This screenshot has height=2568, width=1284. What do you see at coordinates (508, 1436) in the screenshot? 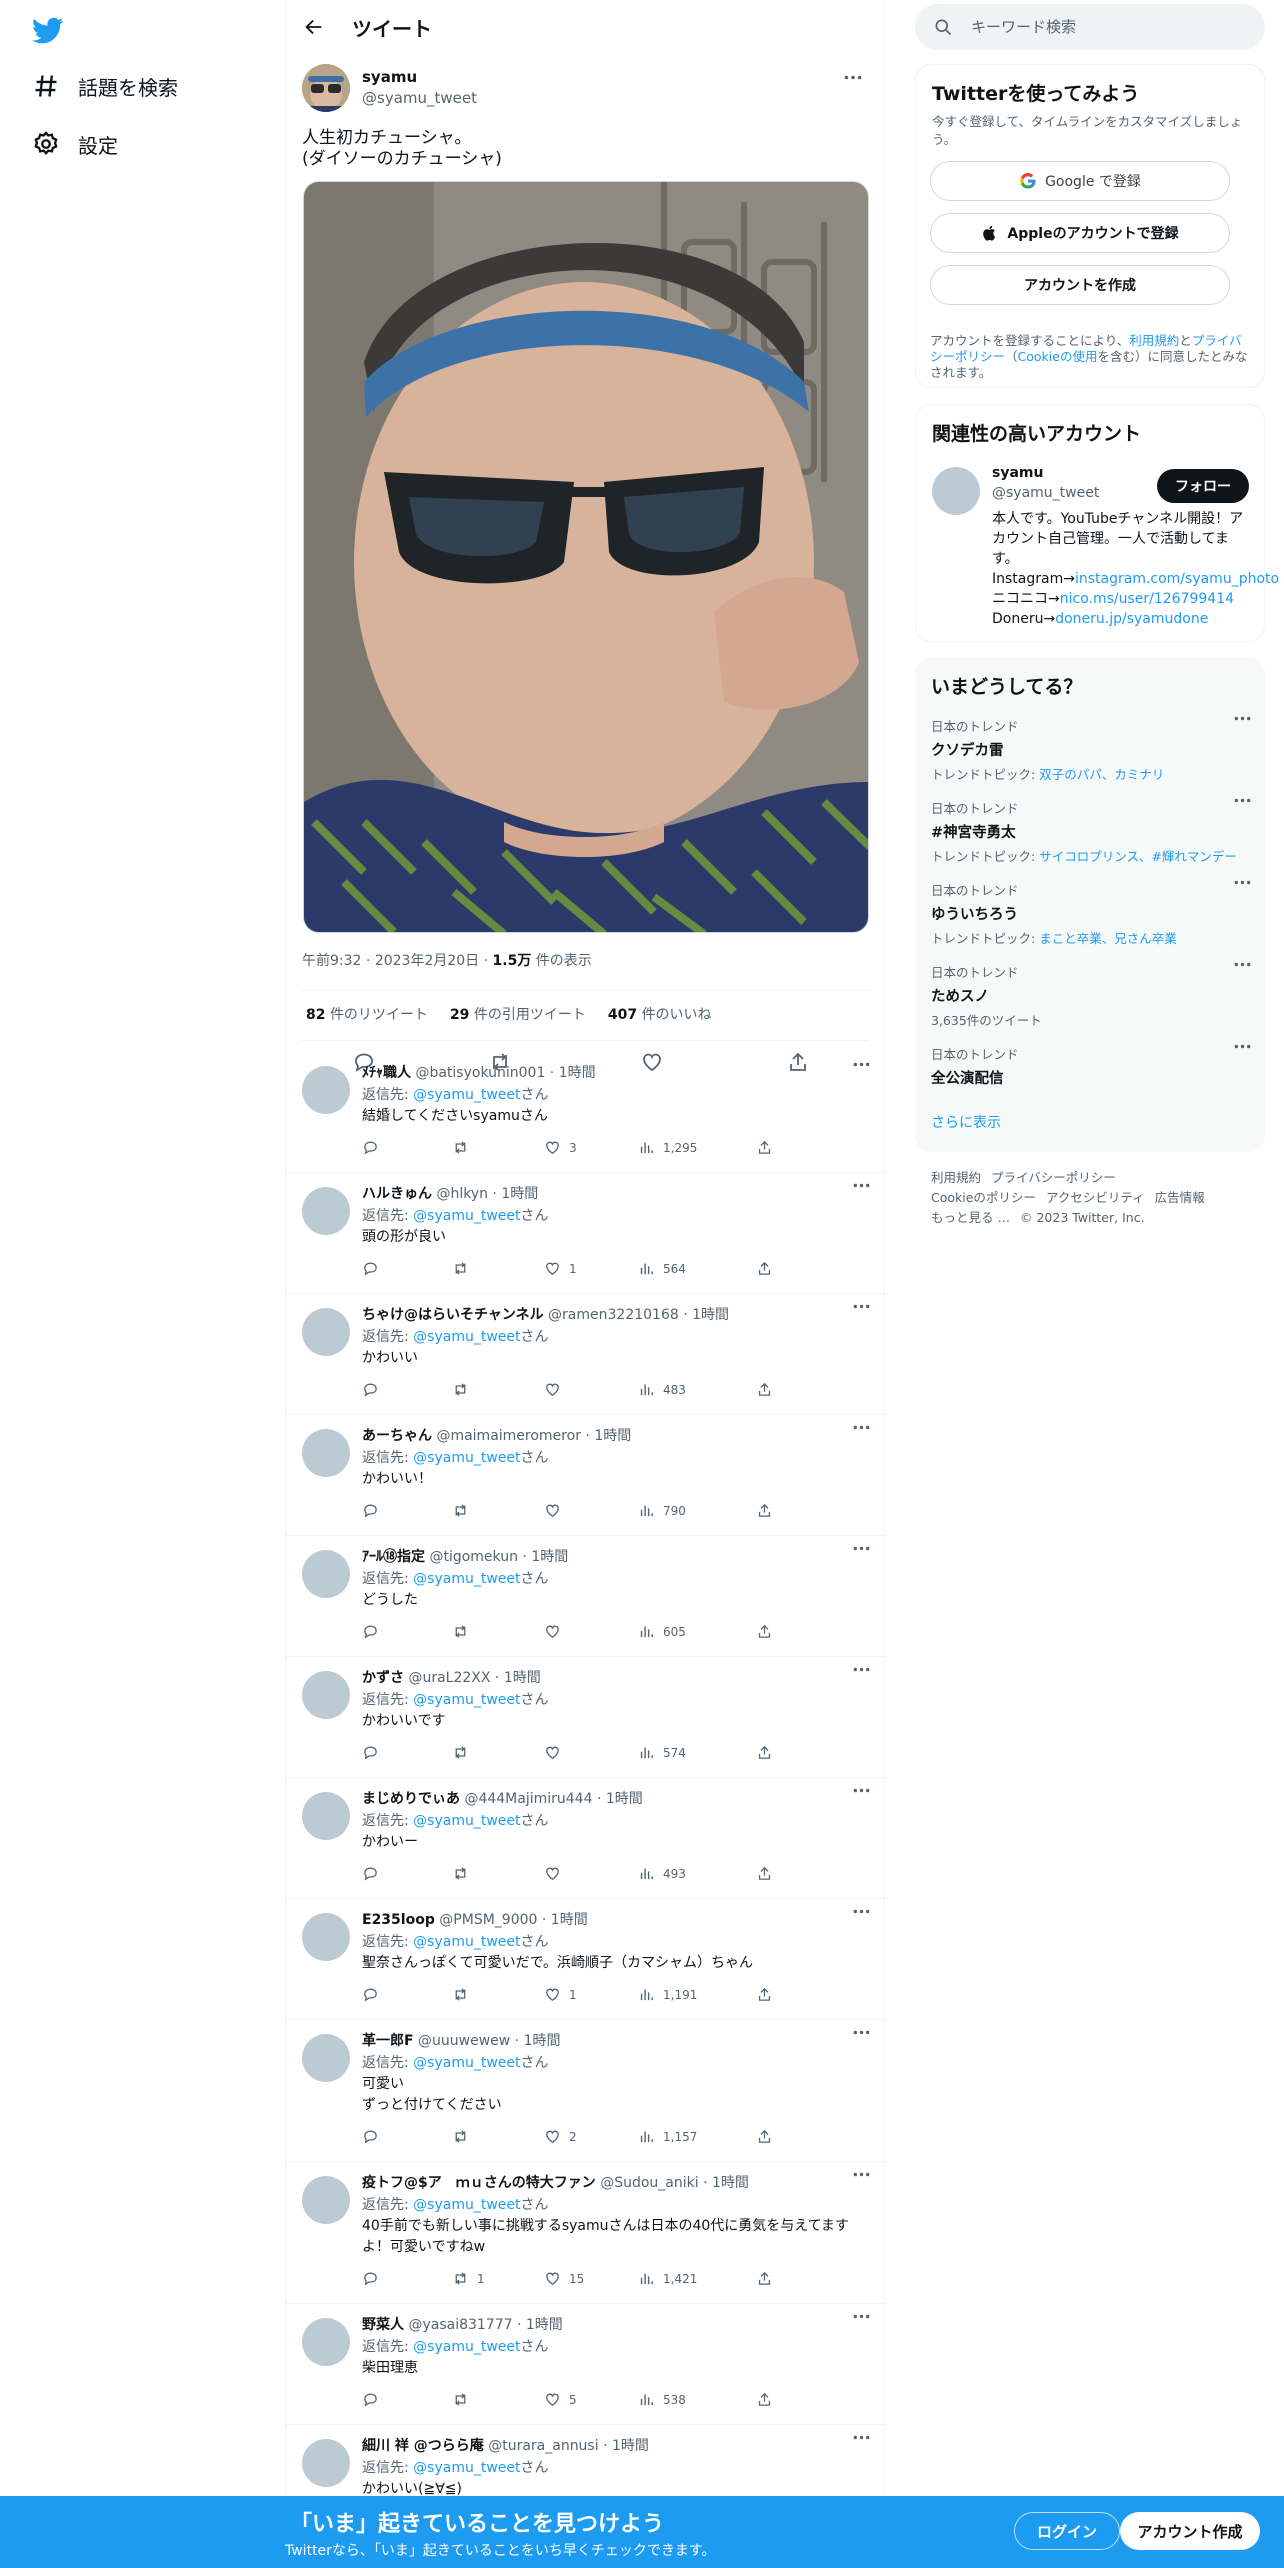
I see `reply-author-handle: @maimaimeromeror` at bounding box center [508, 1436].